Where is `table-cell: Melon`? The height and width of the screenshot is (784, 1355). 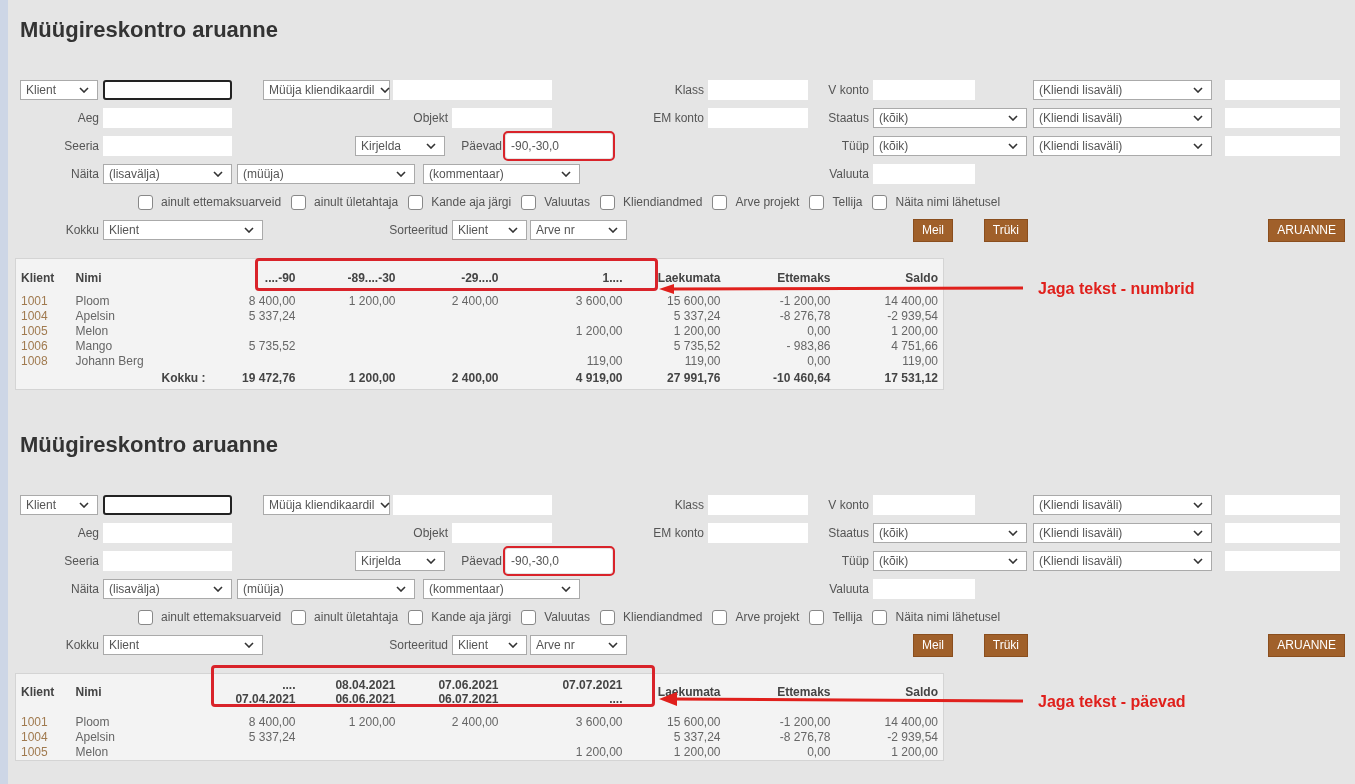
table-cell: Melon is located at coordinates (92, 331).